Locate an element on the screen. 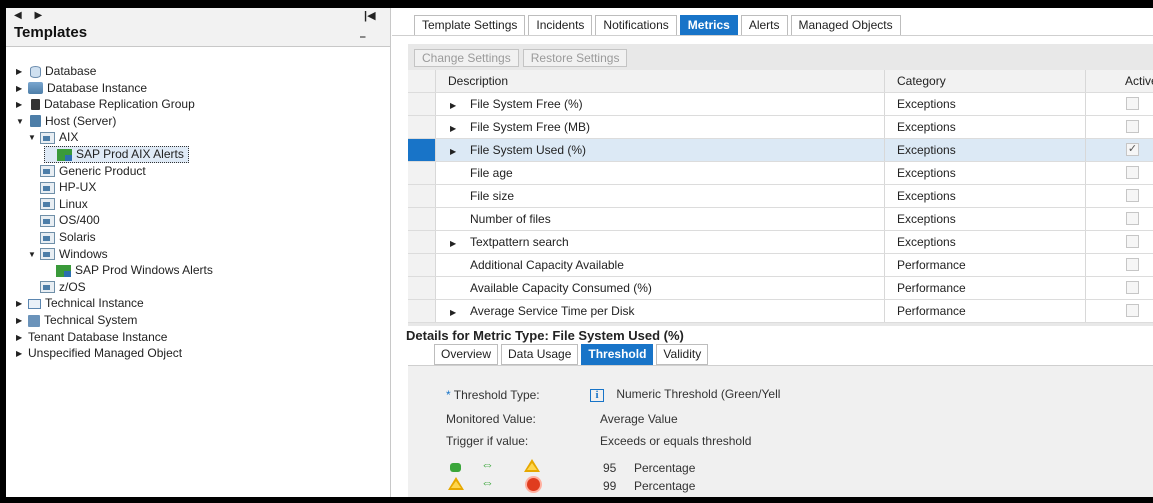 This screenshot has height=503, width=1153. column-header-active: Active is located at coordinates (1119, 81).